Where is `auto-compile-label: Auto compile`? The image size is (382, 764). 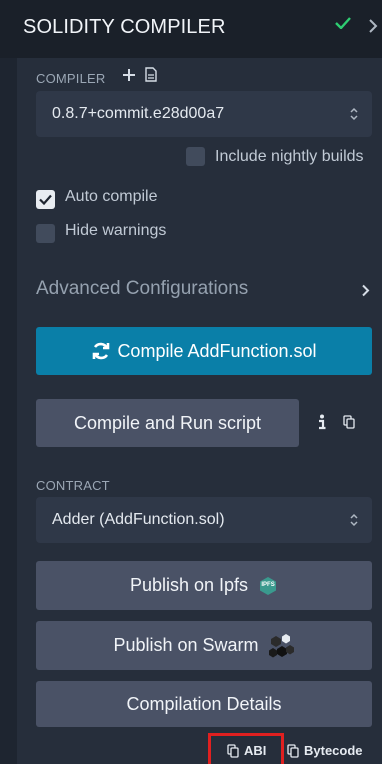 auto-compile-label: Auto compile is located at coordinates (111, 196).